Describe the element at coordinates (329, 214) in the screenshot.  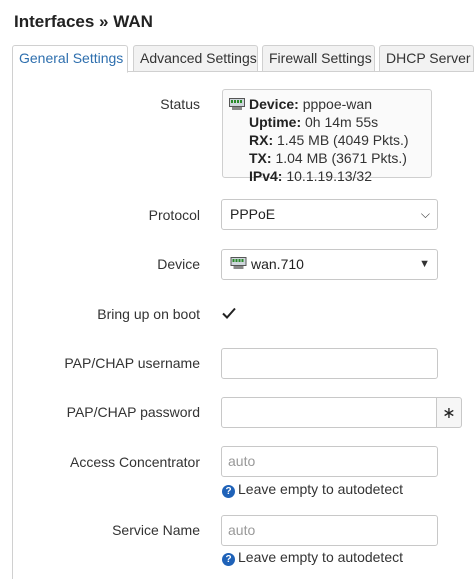
I see `protocol-select: PPPoE ⌵` at that location.